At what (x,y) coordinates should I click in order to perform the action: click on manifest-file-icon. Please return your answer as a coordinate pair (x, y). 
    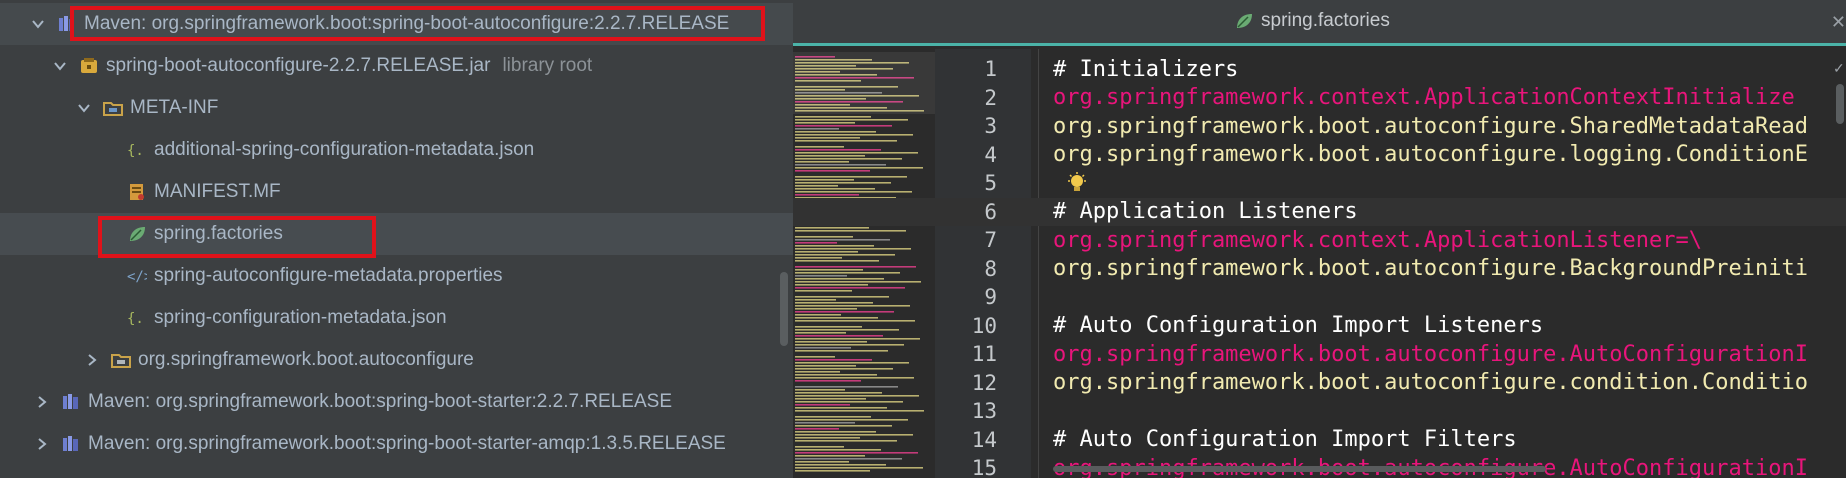
    Looking at the image, I should click on (137, 192).